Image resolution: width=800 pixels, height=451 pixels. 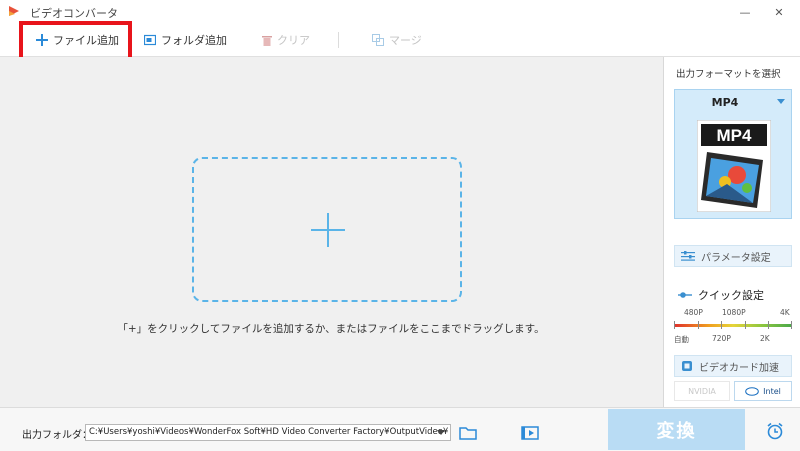 What do you see at coordinates (86, 40) in the screenshot?
I see `add-file-label: ファイル追加` at bounding box center [86, 40].